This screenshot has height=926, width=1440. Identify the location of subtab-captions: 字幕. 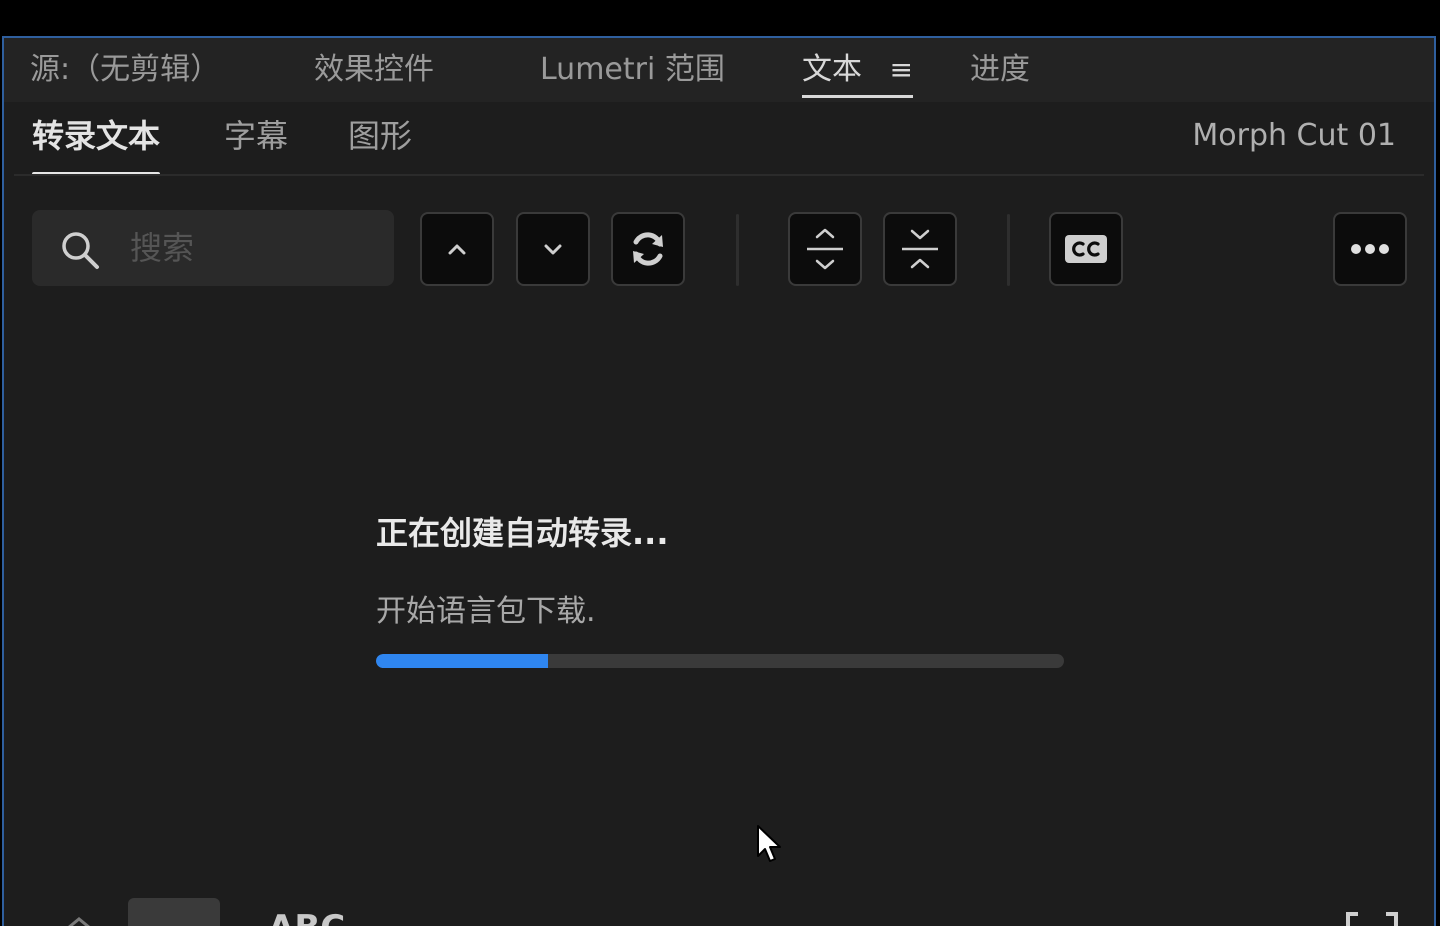
(256, 144).